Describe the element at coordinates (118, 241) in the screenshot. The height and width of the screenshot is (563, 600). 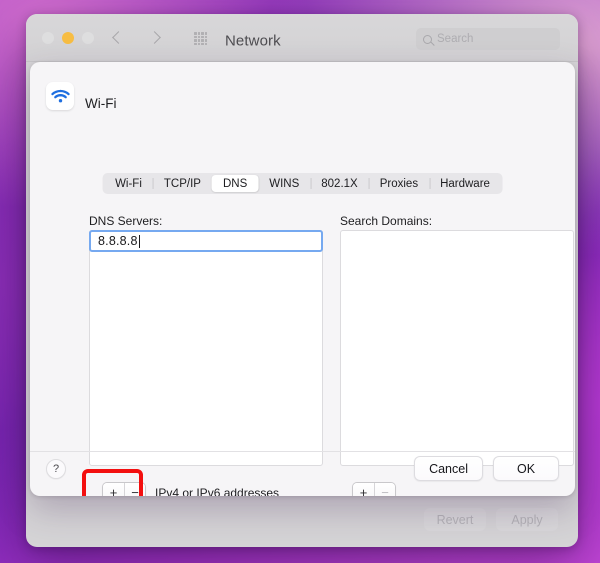
I see `dns-server-value: 8.8.8.8` at that location.